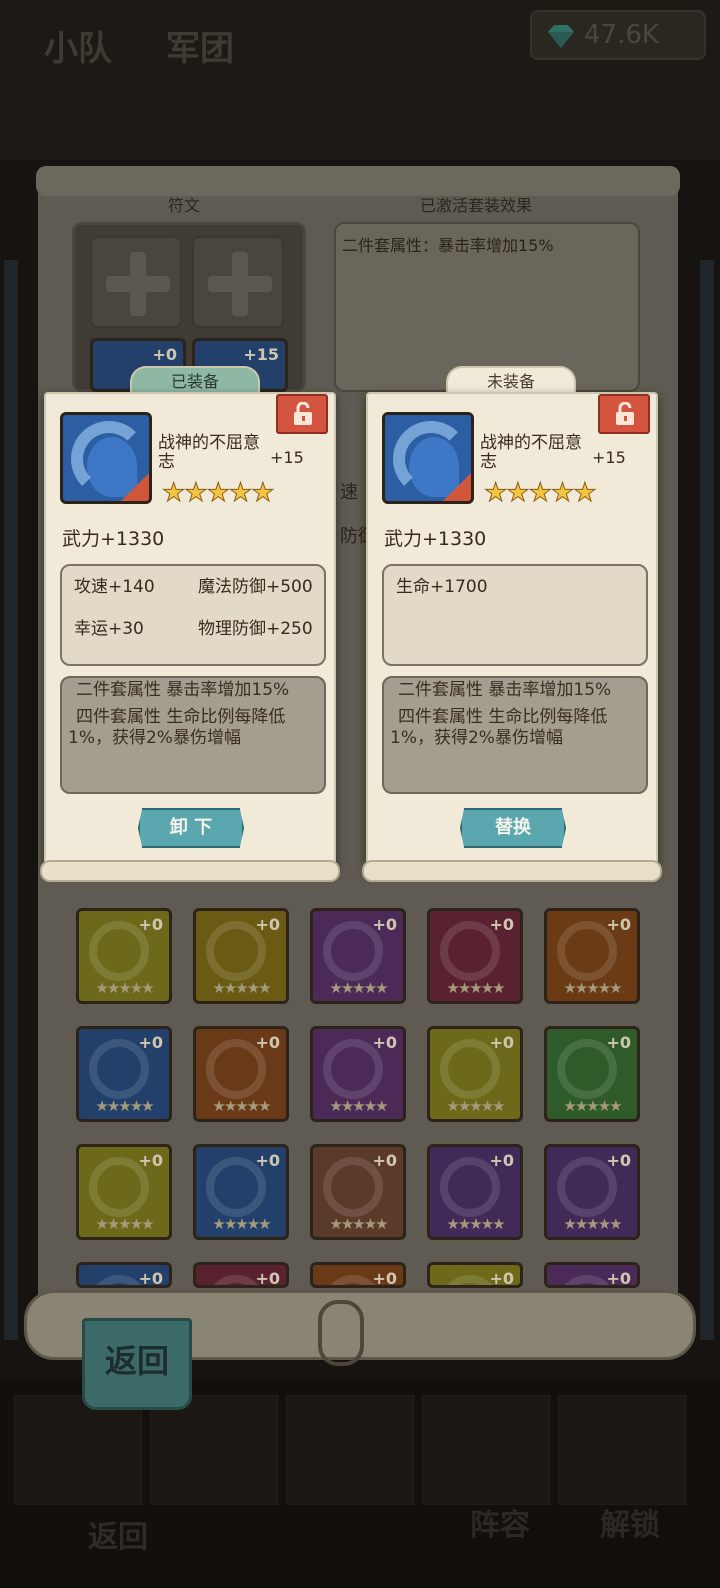 The width and height of the screenshot is (720, 1588). I want to click on gem-counter: 47.6K, so click(618, 35).